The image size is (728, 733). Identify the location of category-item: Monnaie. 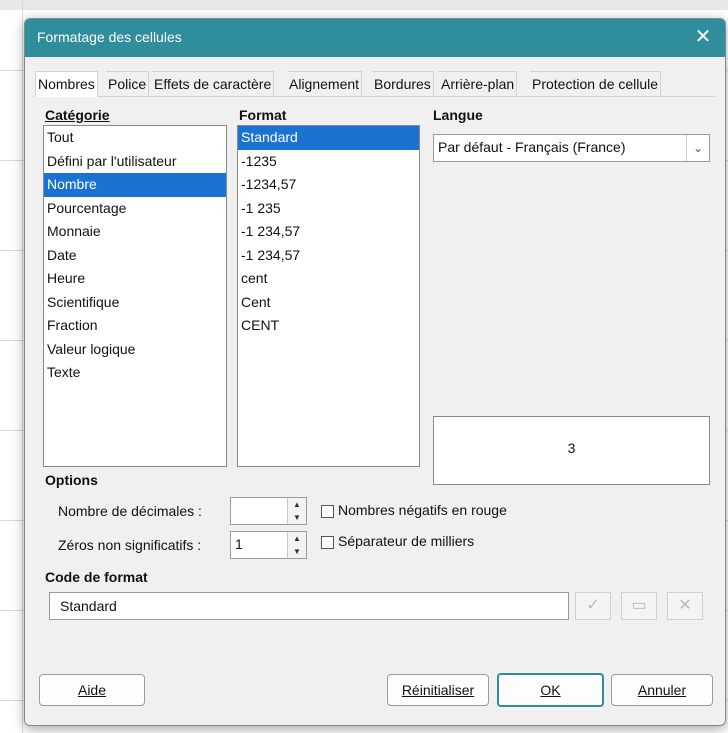
(135, 232).